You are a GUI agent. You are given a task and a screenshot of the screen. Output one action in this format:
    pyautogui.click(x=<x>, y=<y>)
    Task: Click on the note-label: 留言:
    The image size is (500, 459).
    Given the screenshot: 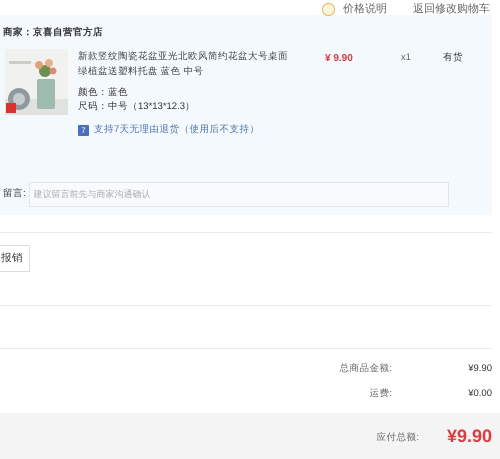 What is the action you would take?
    pyautogui.click(x=14, y=193)
    